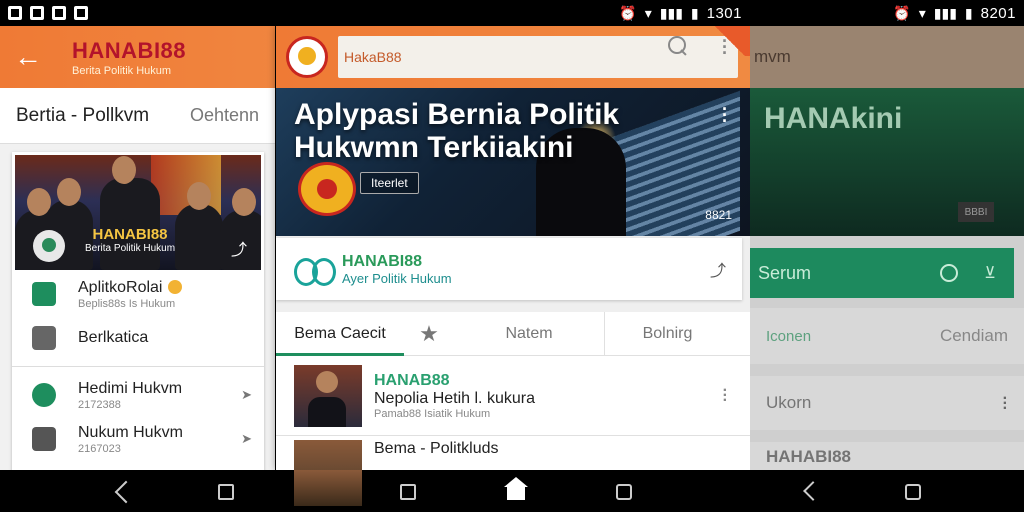 The height and width of the screenshot is (512, 1024). I want to click on hero-title: HANAkini, so click(833, 118).